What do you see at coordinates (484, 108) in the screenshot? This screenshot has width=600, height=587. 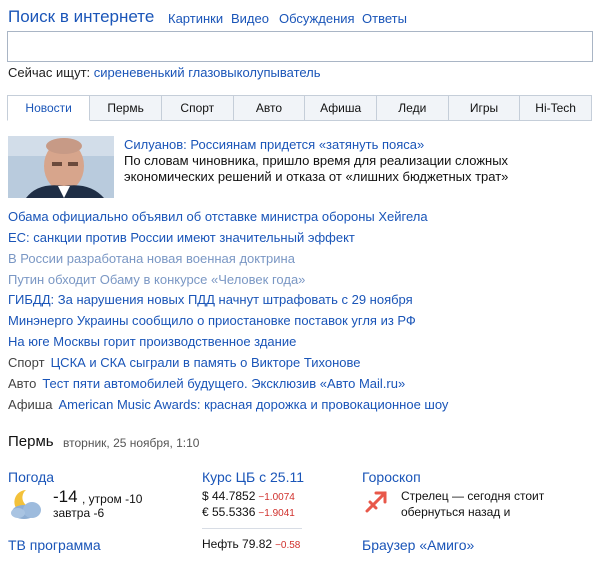 I see `news-tab-games: Игры` at bounding box center [484, 108].